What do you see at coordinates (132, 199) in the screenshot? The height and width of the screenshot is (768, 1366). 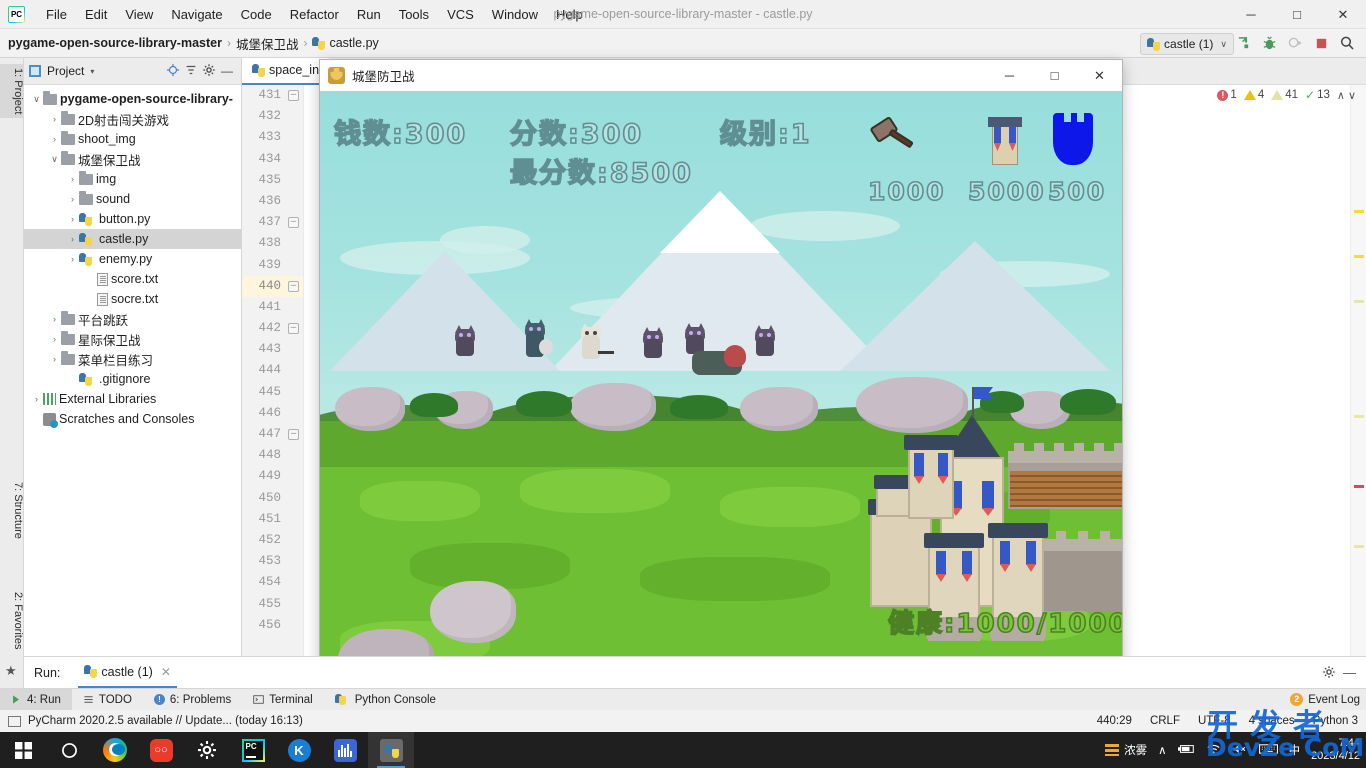 I see `tree-node: › sound` at bounding box center [132, 199].